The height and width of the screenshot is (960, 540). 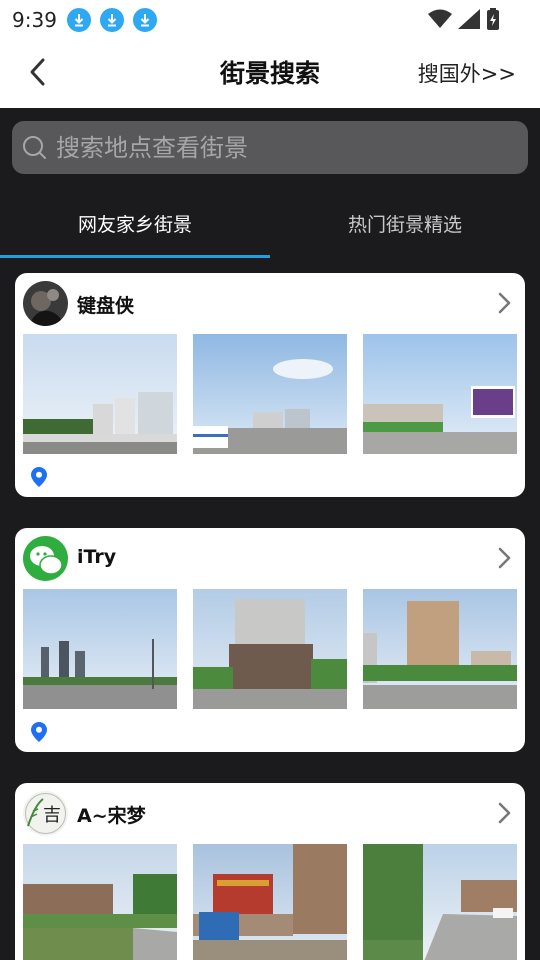 What do you see at coordinates (34, 147) in the screenshot?
I see `search-icon` at bounding box center [34, 147].